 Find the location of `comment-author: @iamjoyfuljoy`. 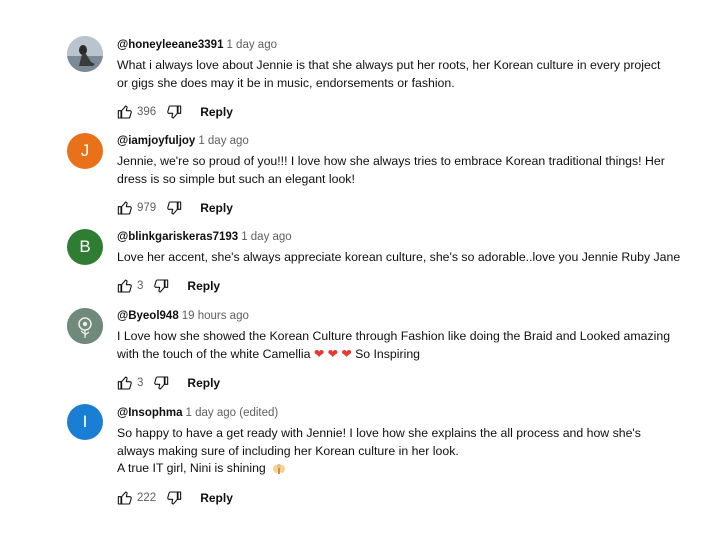

comment-author: @iamjoyfuljoy is located at coordinates (156, 141).